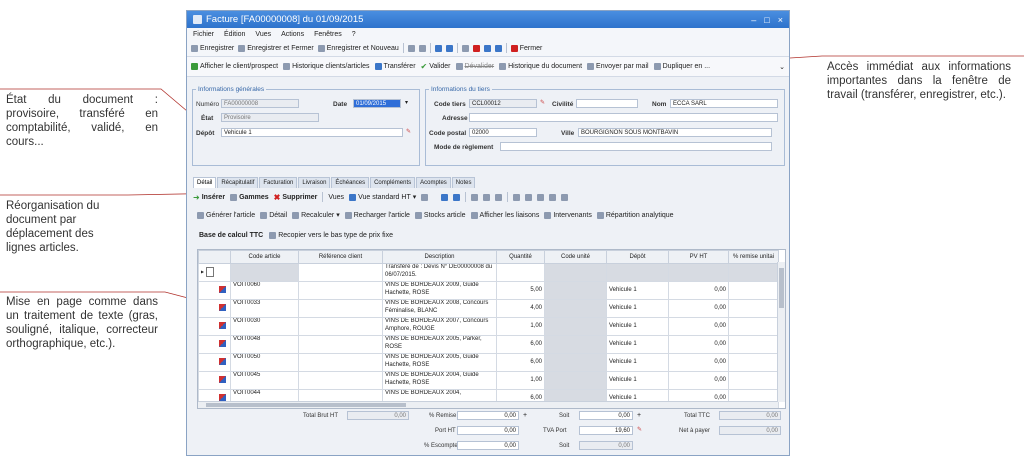  What do you see at coordinates (422, 48) in the screenshot?
I see `preview-icon` at bounding box center [422, 48].